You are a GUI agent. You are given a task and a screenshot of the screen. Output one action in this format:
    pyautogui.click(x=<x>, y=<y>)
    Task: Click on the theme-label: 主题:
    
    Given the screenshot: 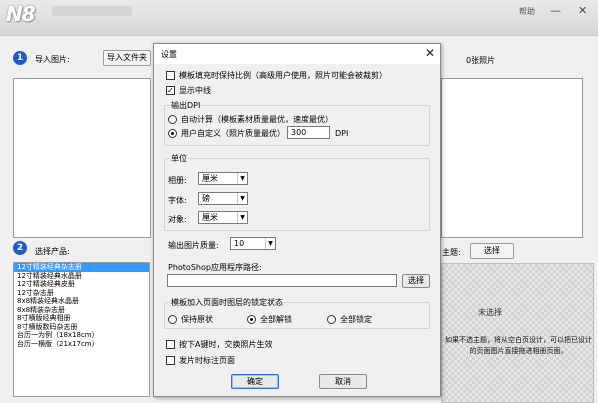 What is the action you would take?
    pyautogui.click(x=451, y=252)
    